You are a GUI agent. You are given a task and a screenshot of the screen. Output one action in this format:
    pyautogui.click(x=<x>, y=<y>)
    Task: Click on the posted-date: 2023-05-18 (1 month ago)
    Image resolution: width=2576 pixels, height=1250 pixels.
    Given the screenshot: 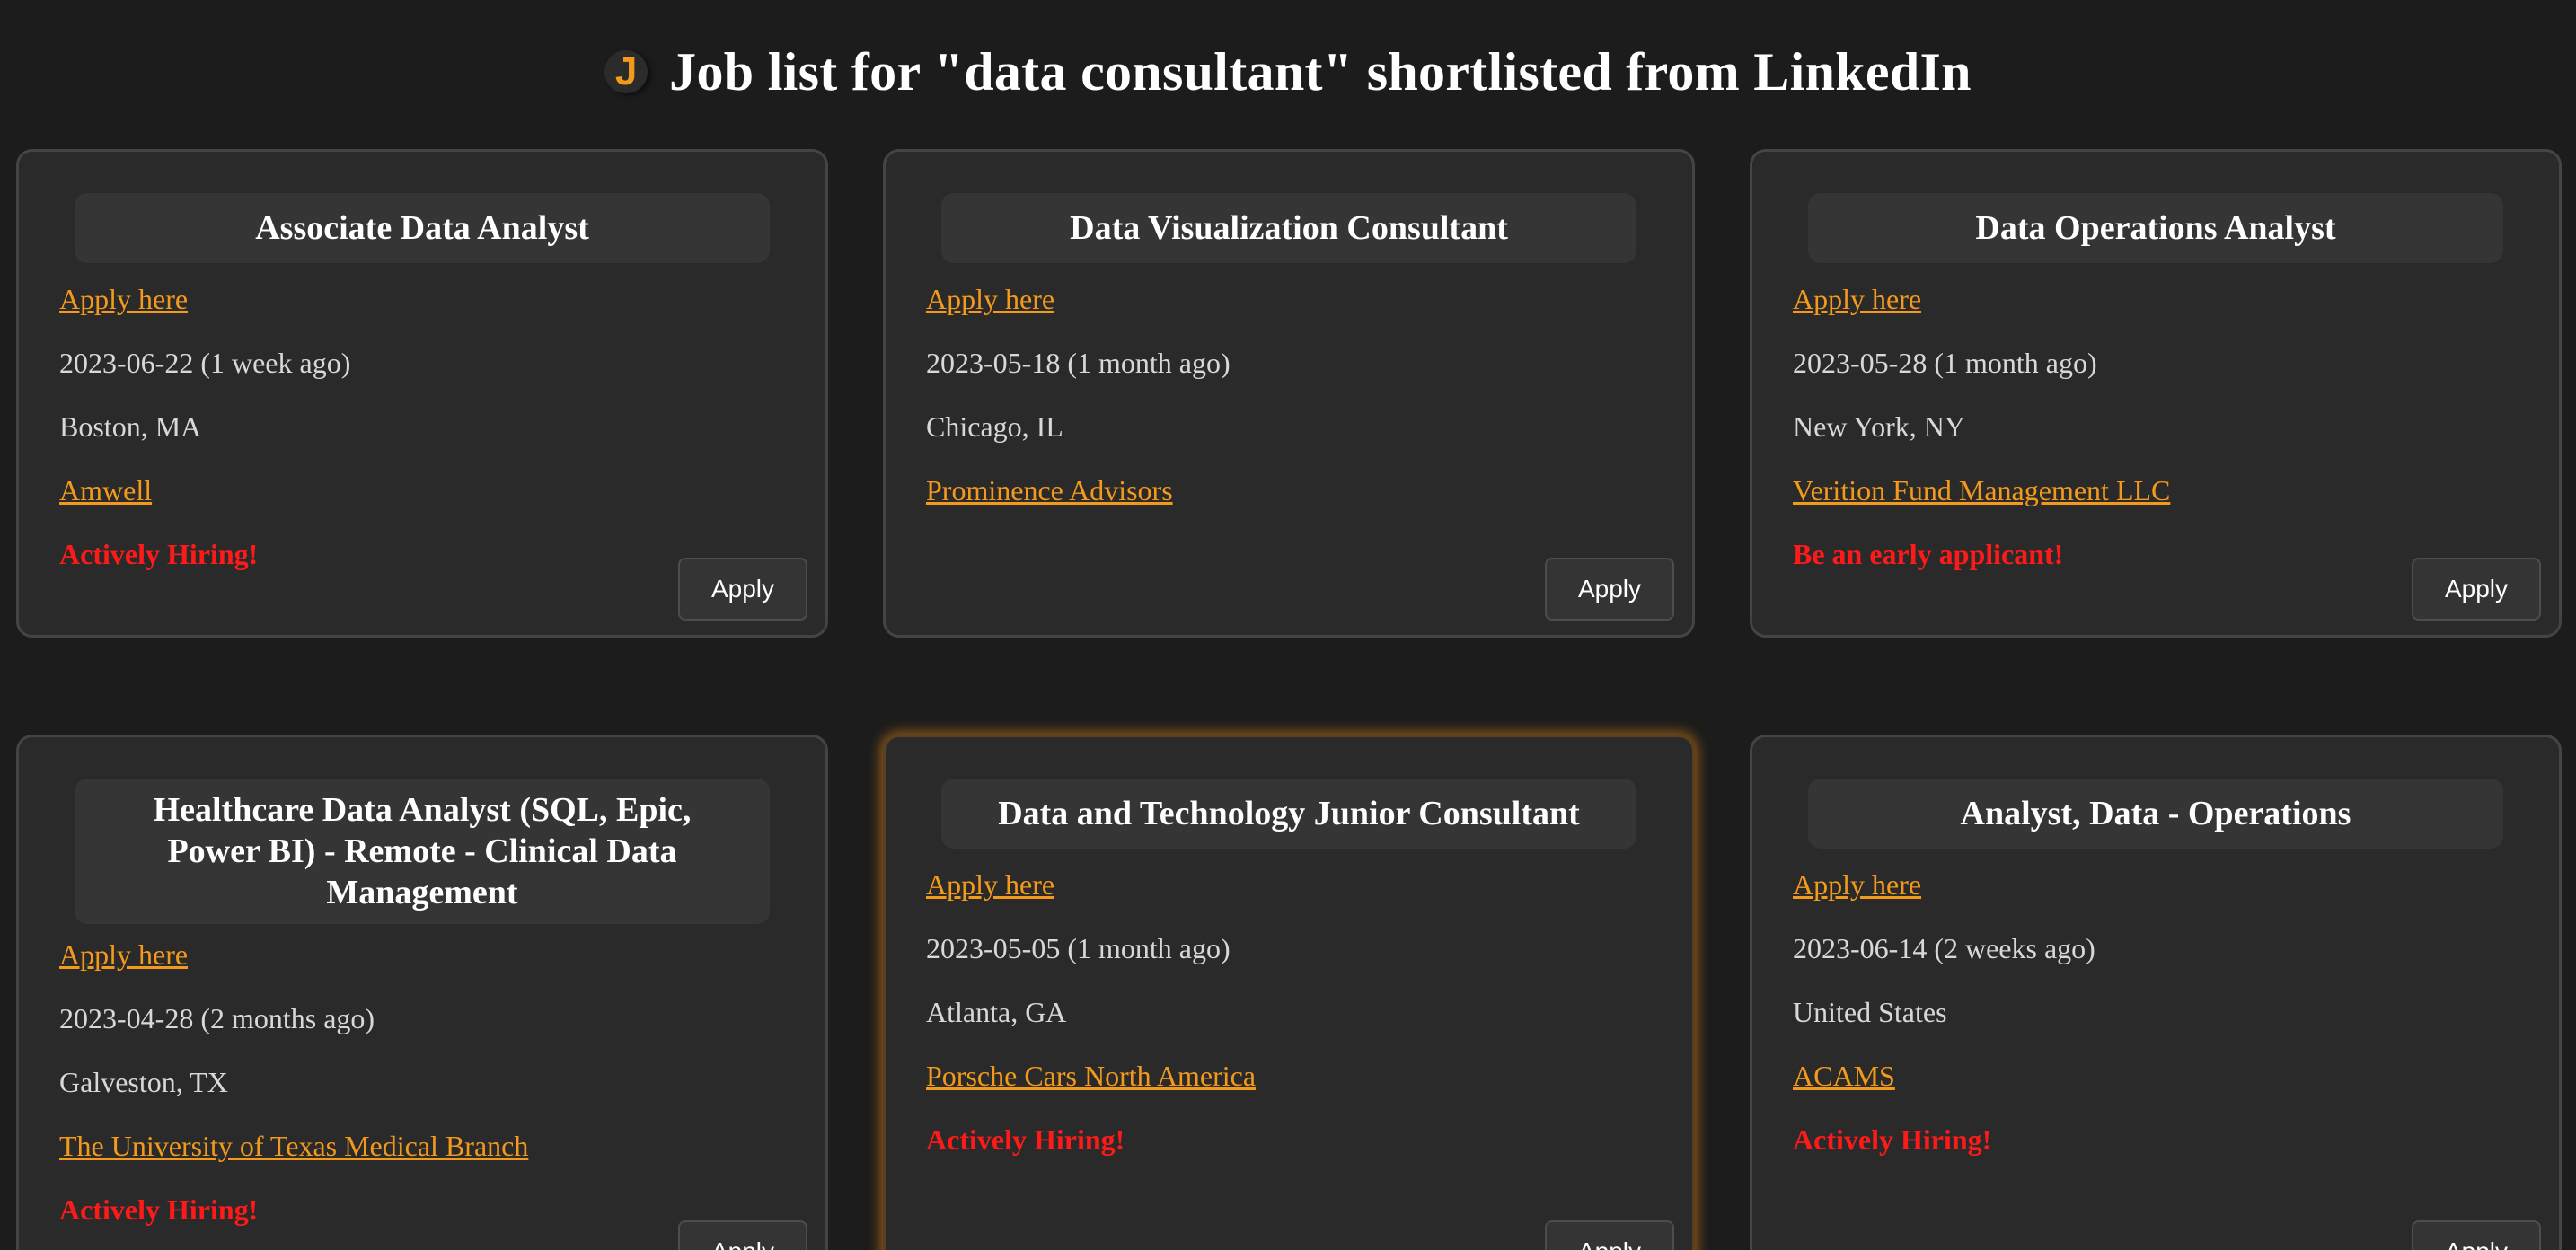 What is the action you would take?
    pyautogui.click(x=1078, y=363)
    